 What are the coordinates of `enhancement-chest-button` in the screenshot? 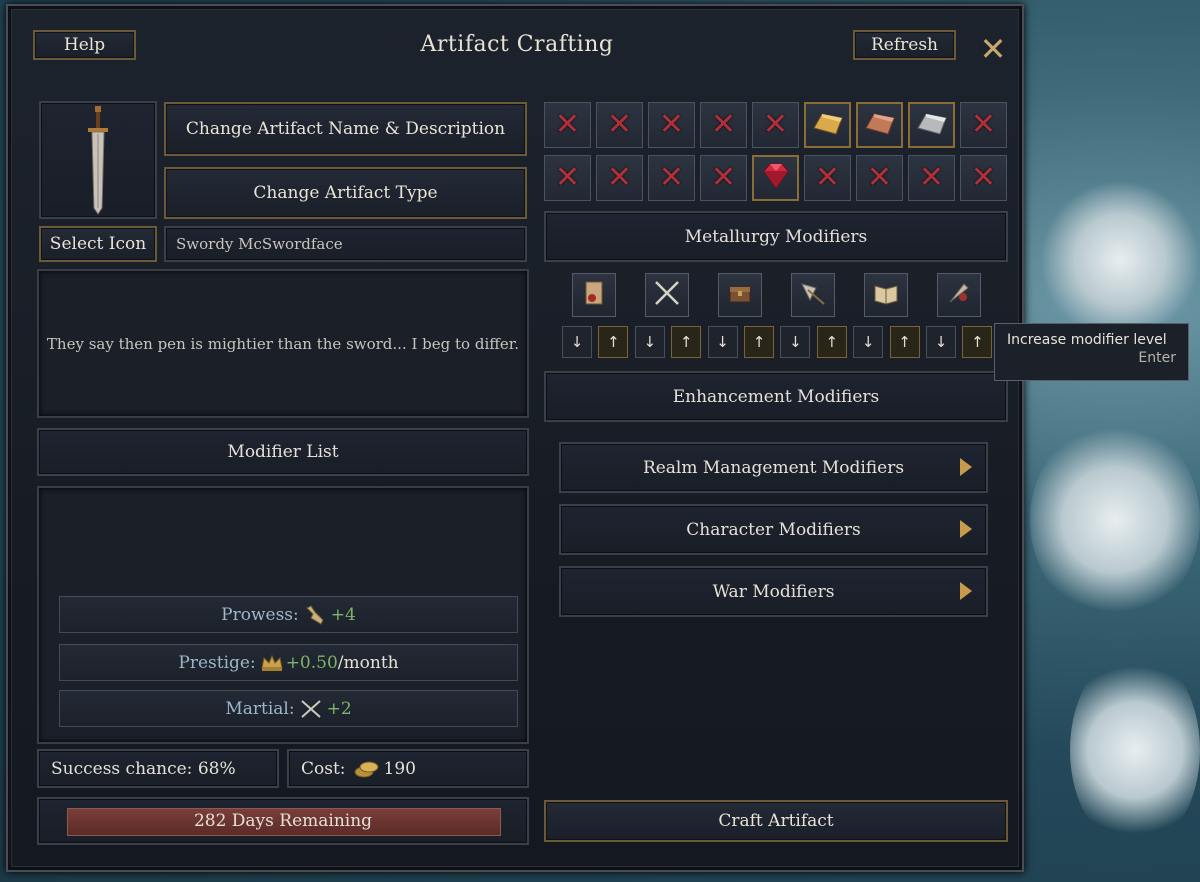 It's located at (740, 295).